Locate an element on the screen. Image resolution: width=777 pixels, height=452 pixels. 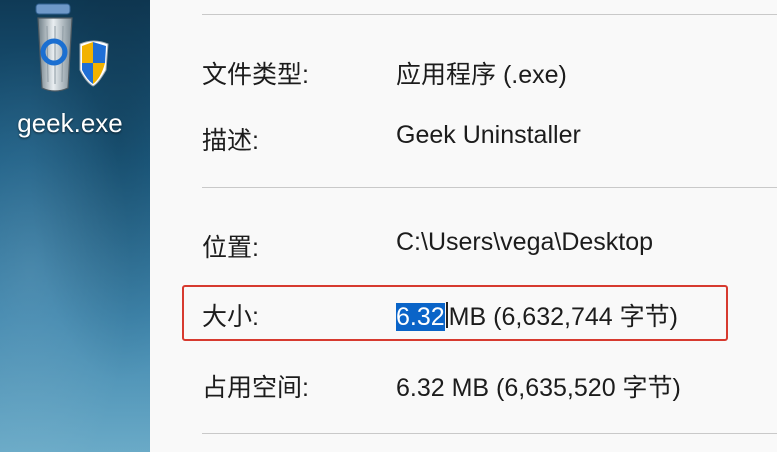
row-size-on-disk: 占用空间: 6.32 MB (6,635,520 字节) is located at coordinates (489, 388).